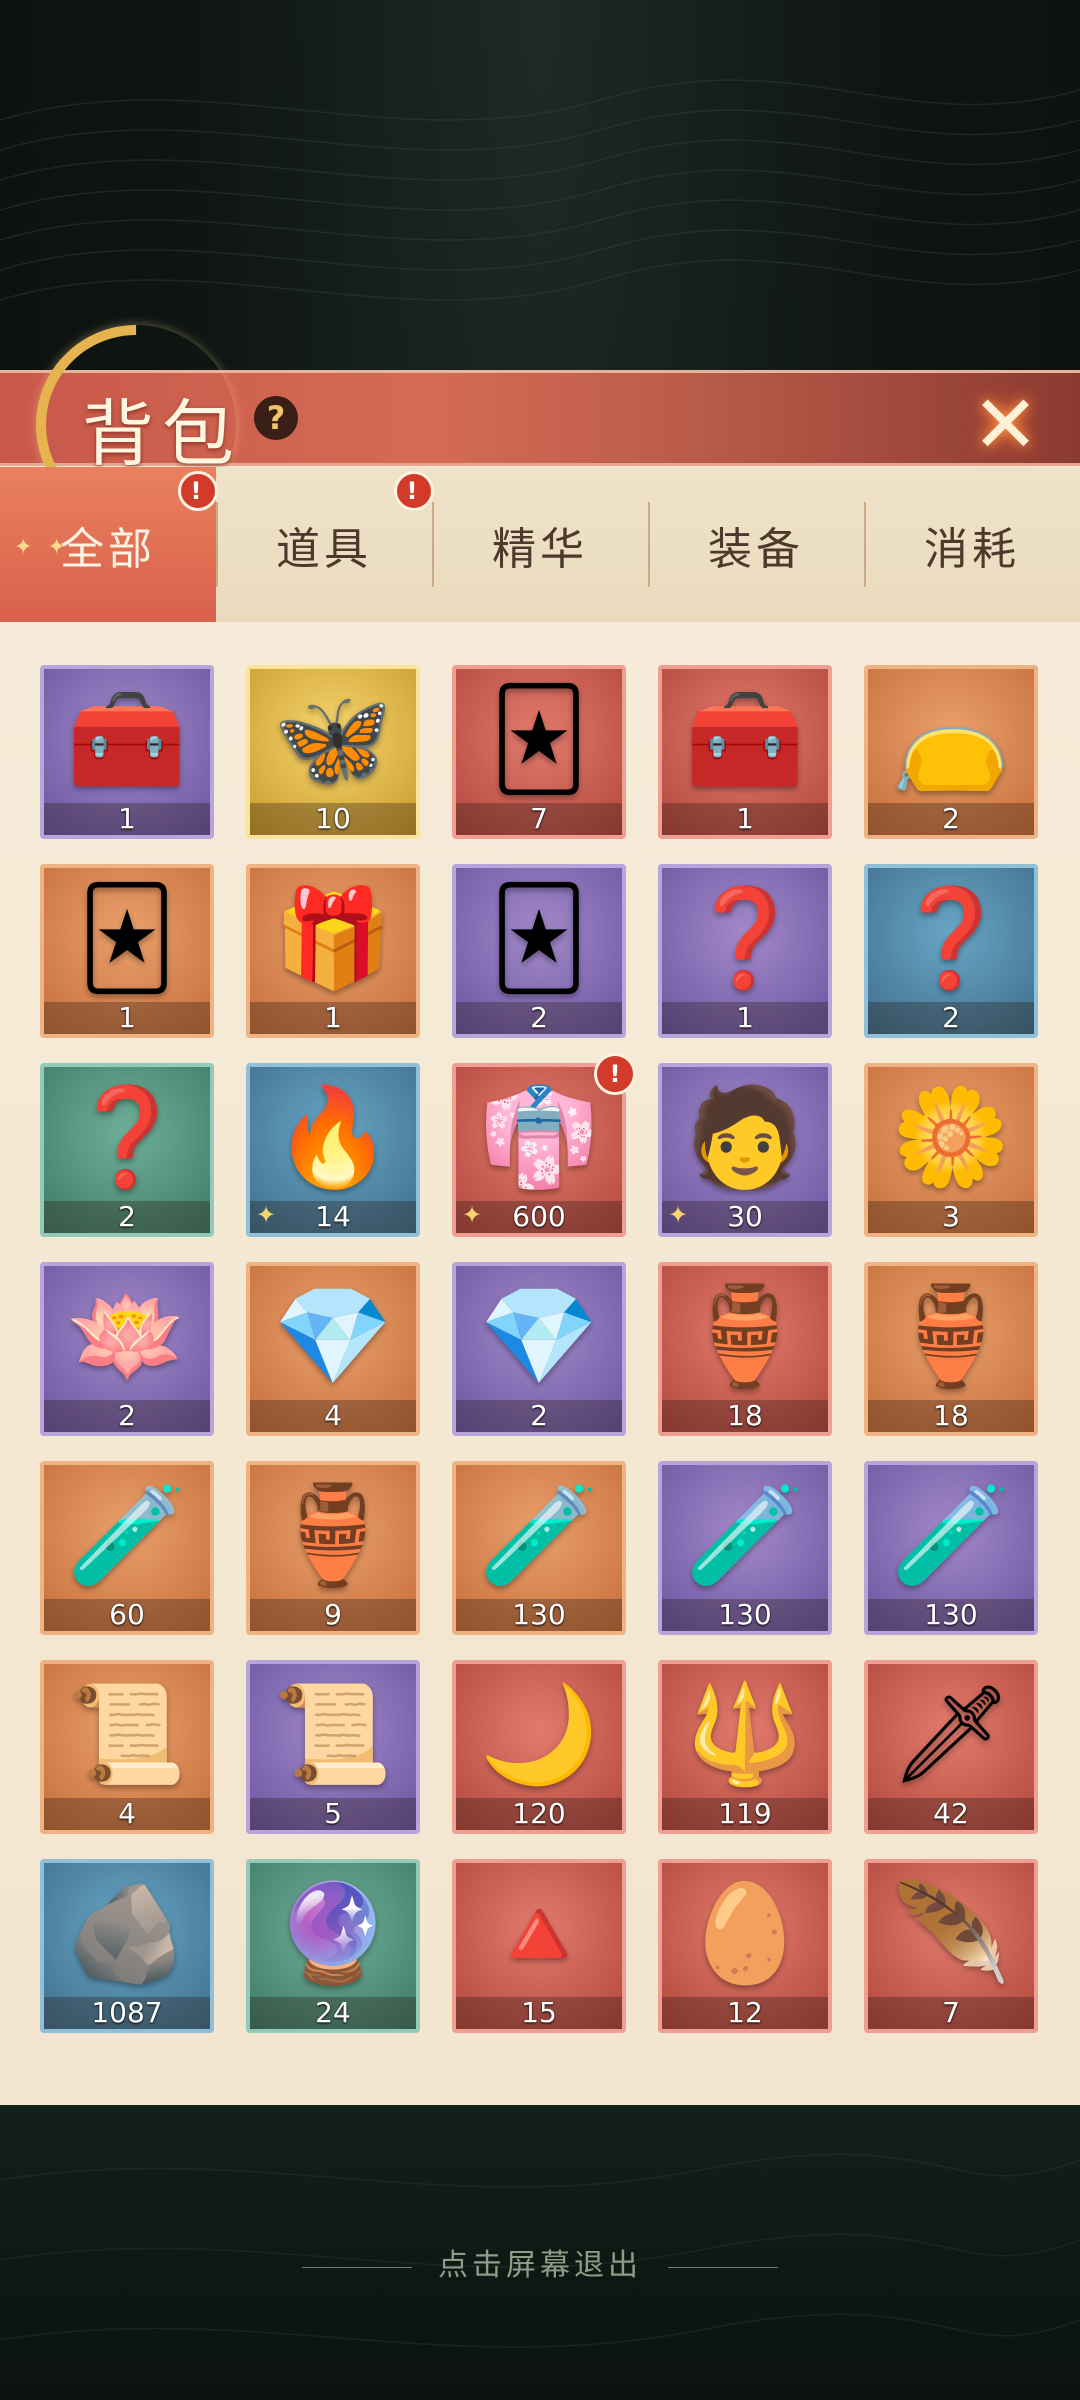  I want to click on inventory-item: 🧑 30 ✦, so click(745, 1150).